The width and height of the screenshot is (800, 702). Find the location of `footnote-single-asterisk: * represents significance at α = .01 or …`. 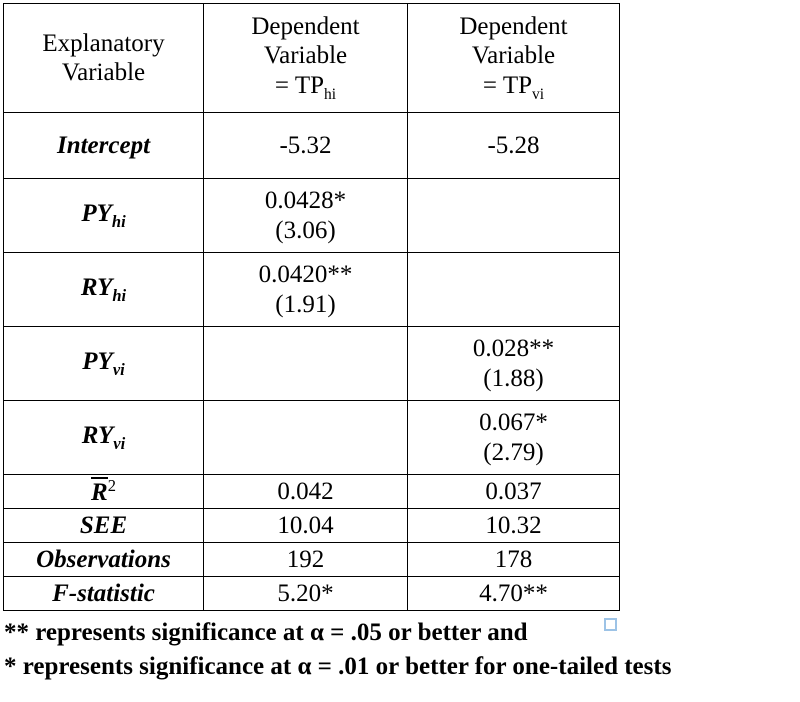

footnote-single-asterisk: * represents significance at α = .01 or … is located at coordinates (338, 666).